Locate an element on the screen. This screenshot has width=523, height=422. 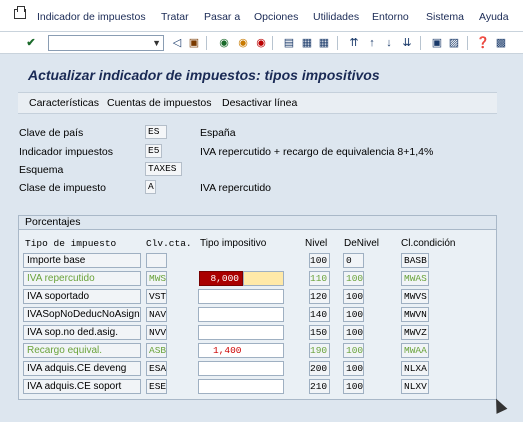
taxclass-description: IVA repercutido is located at coordinates (236, 188).